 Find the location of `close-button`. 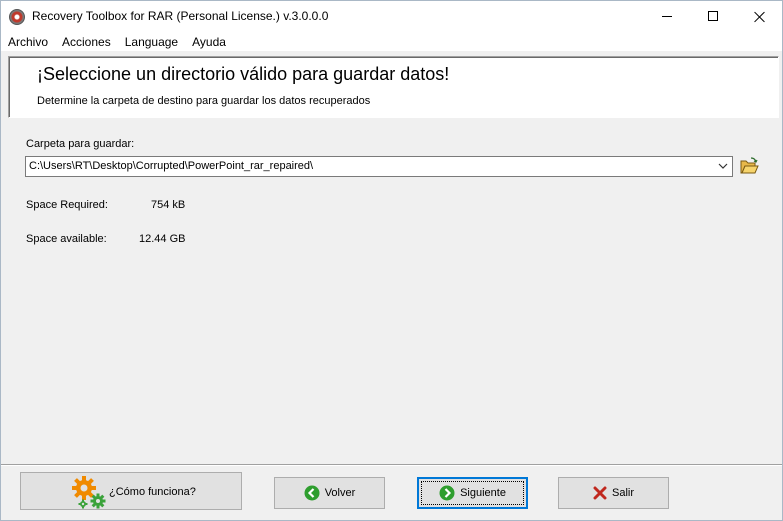

close-button is located at coordinates (759, 16).